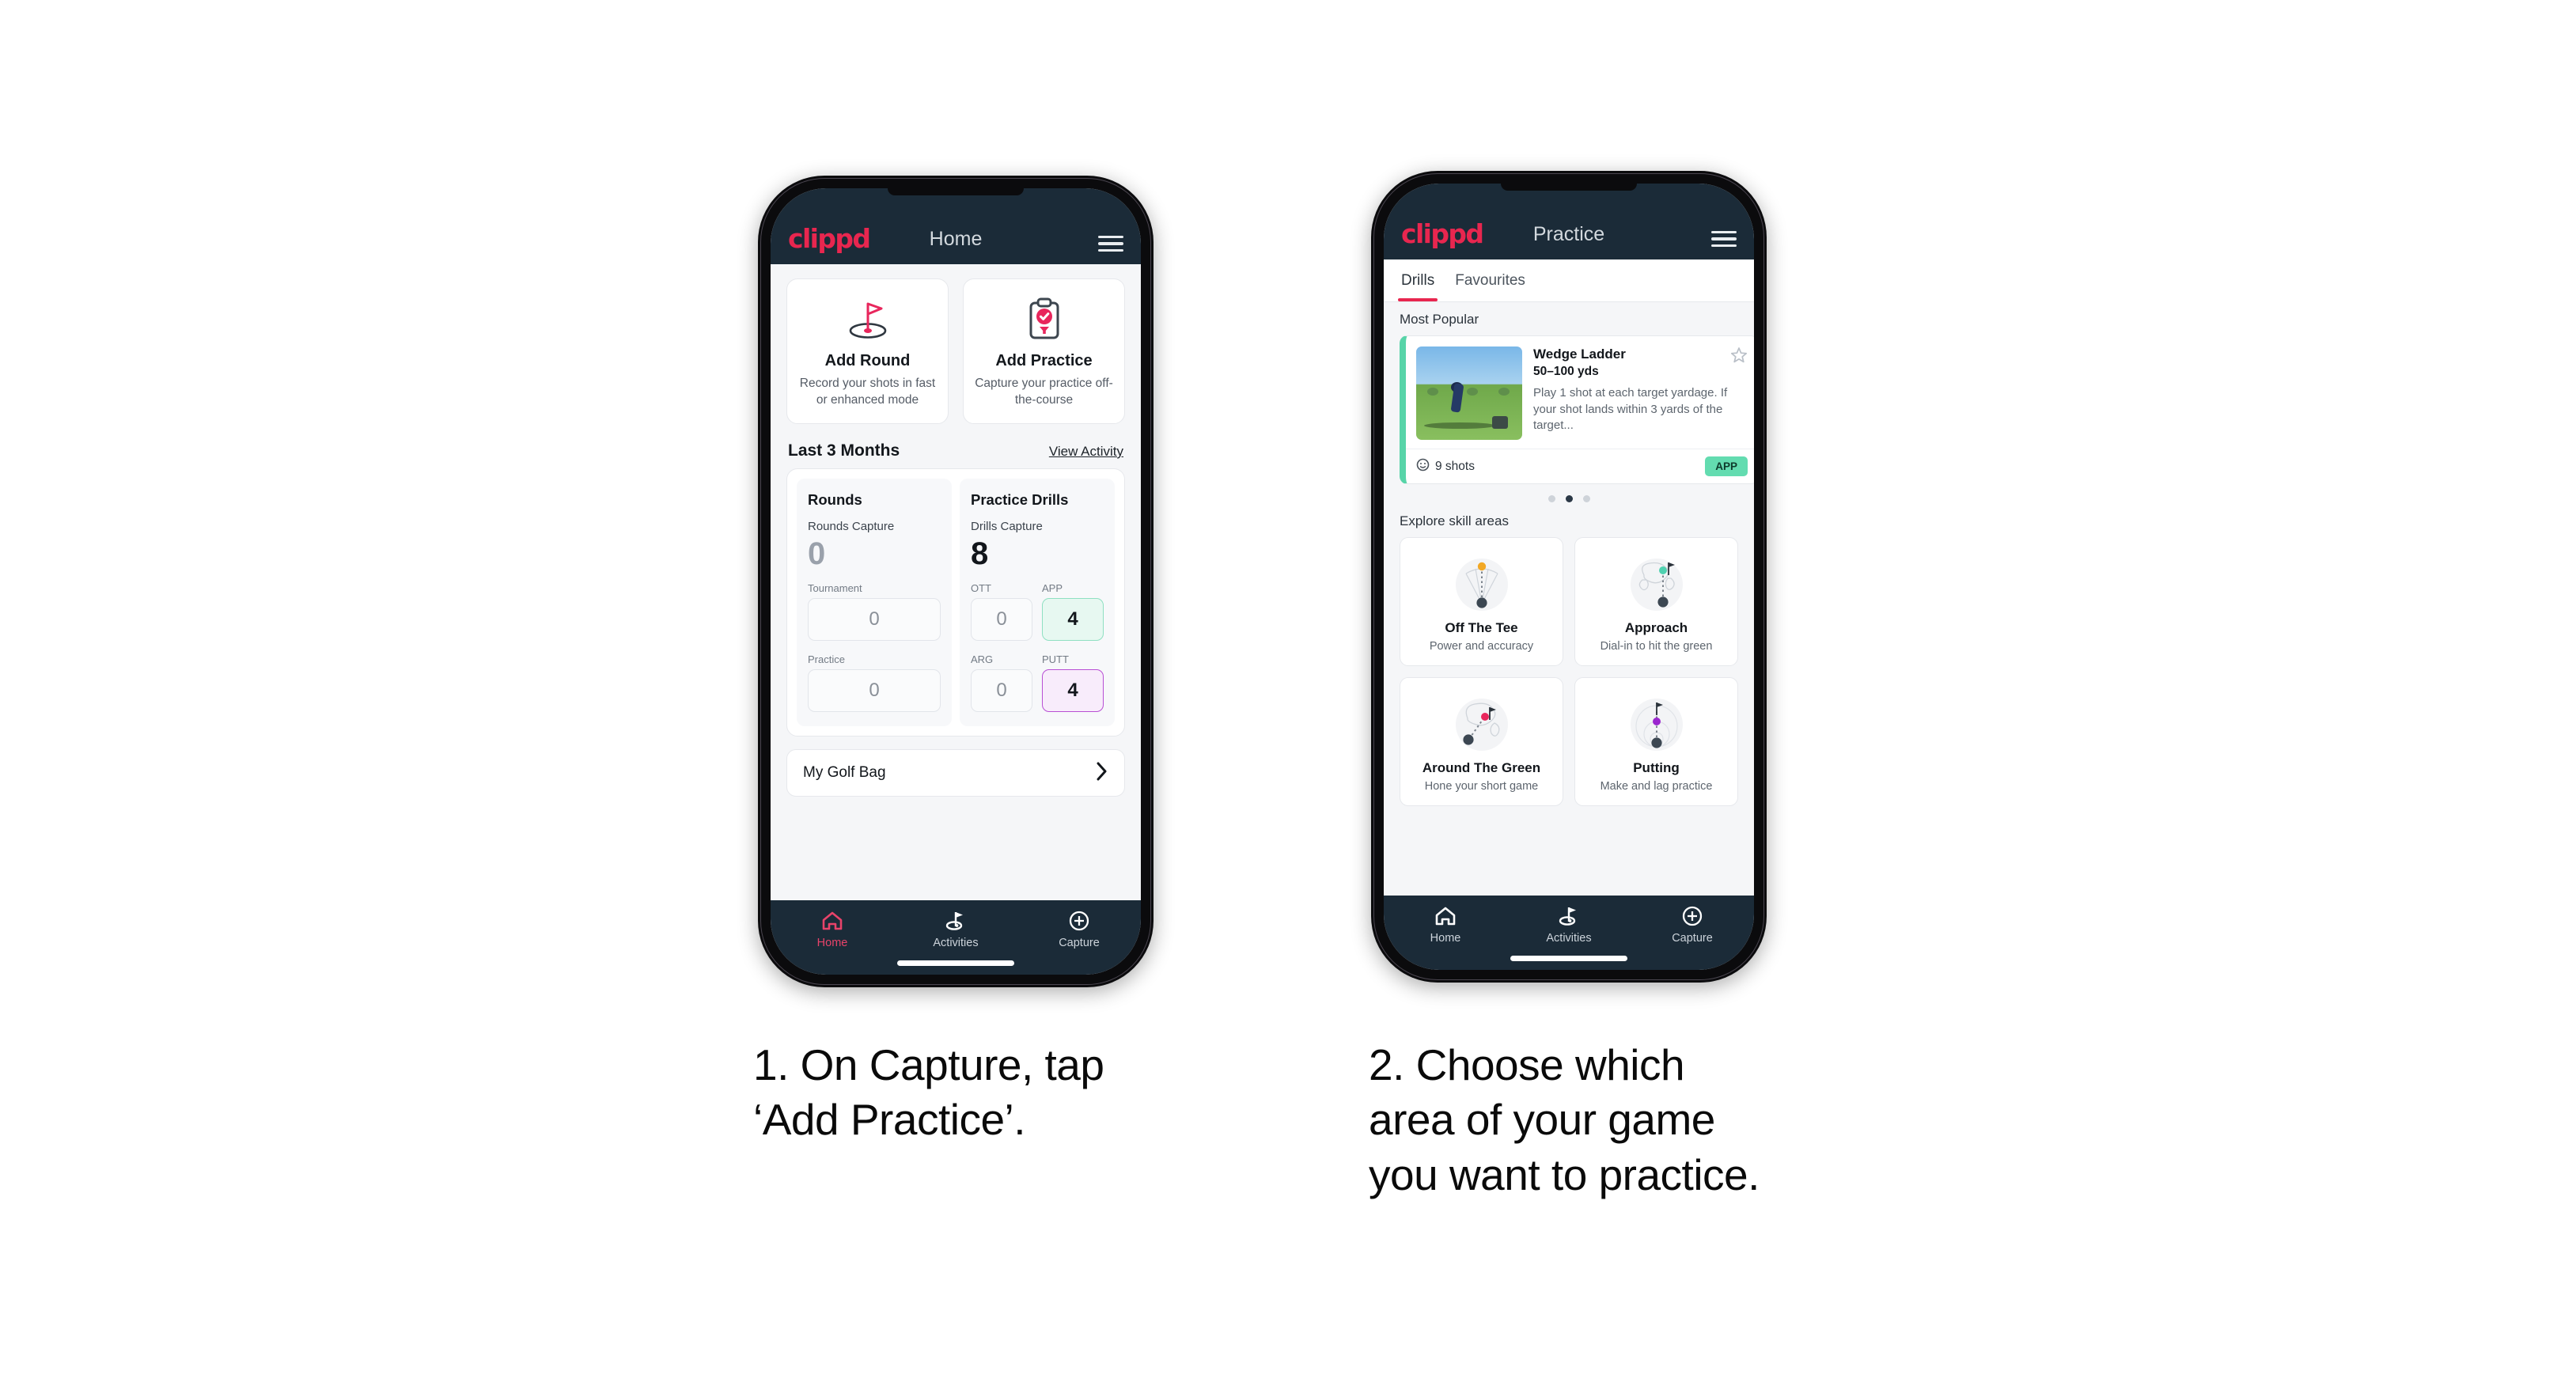  I want to click on add-round-title: Add Round, so click(867, 360).